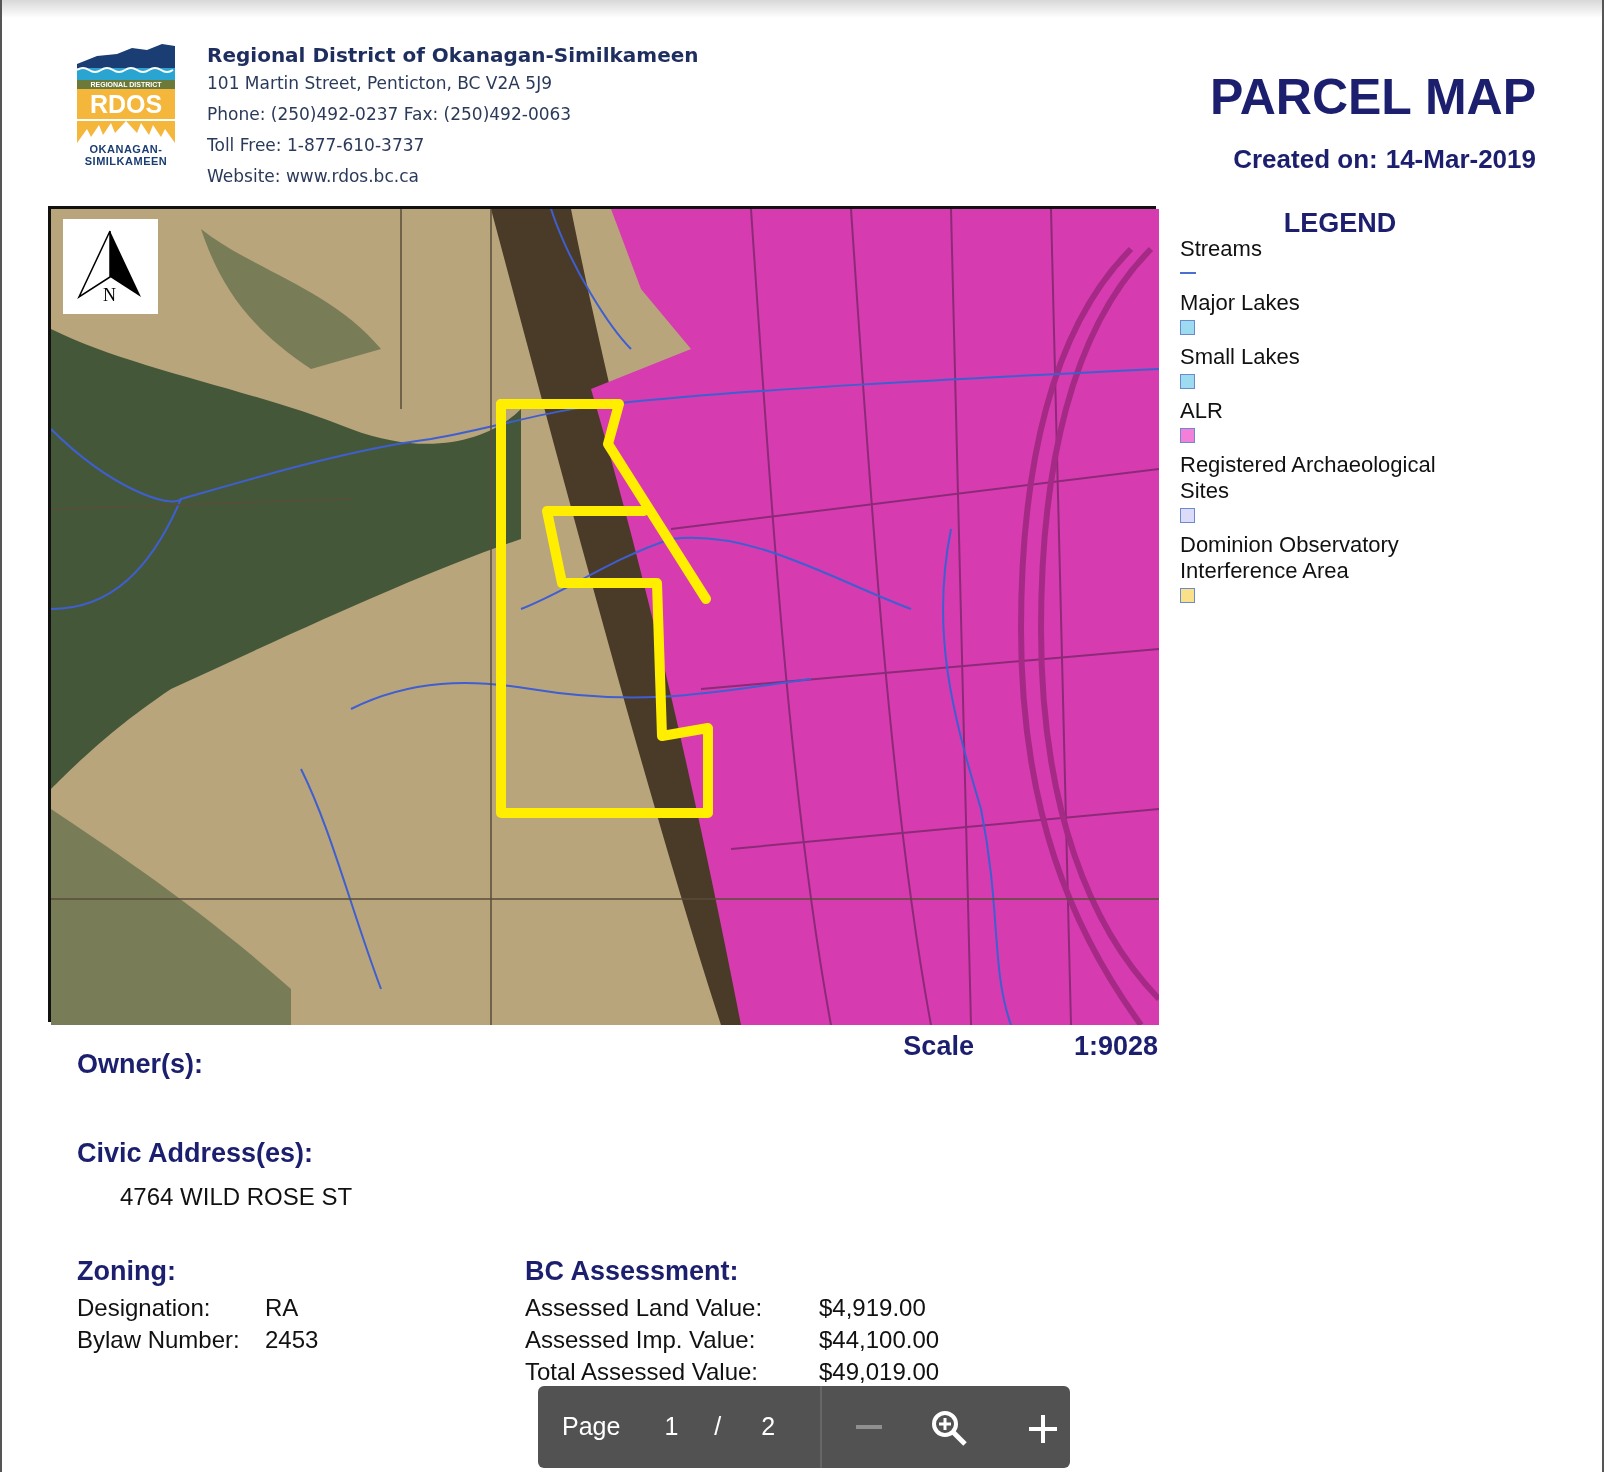 This screenshot has height=1472, width=1604. I want to click on owners-heading: Owner(s):, so click(140, 1064).